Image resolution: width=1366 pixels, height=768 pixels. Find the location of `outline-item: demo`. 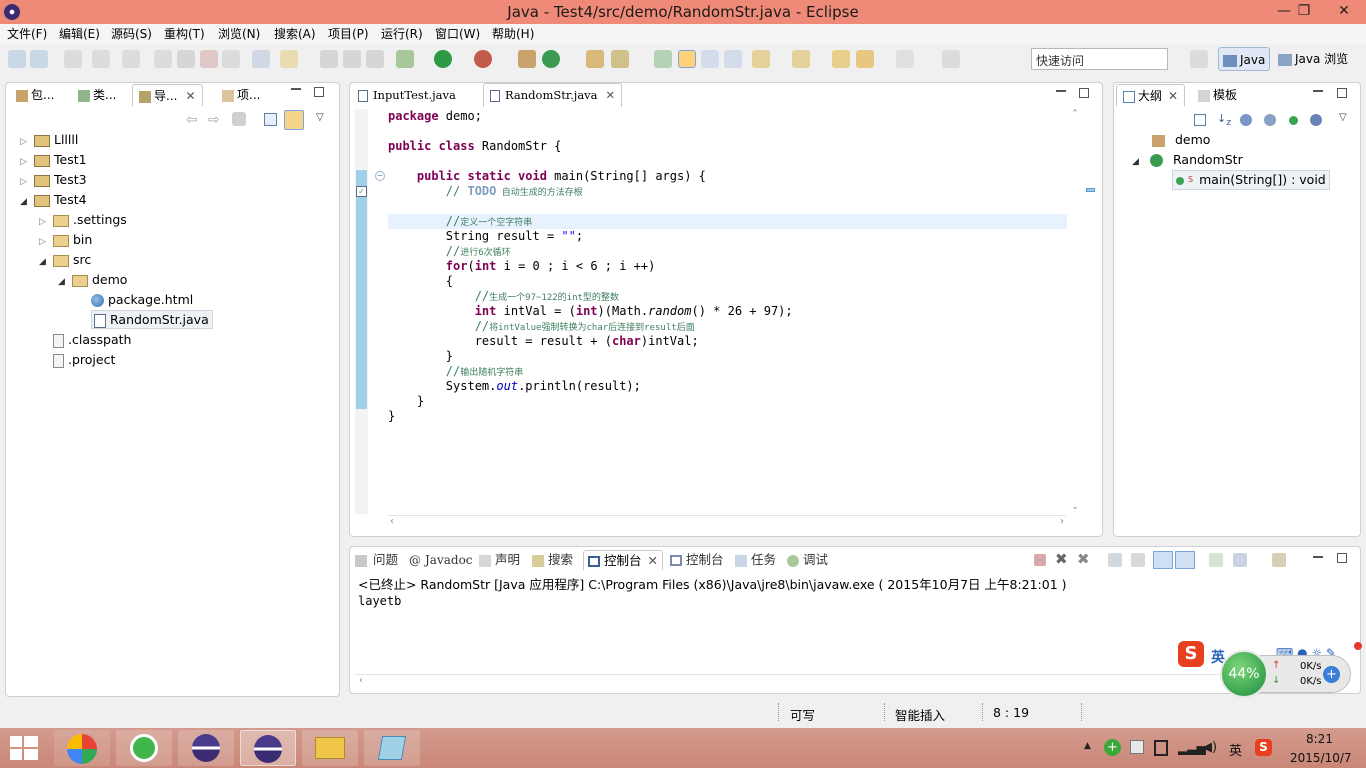

outline-item: demo is located at coordinates (1181, 140).